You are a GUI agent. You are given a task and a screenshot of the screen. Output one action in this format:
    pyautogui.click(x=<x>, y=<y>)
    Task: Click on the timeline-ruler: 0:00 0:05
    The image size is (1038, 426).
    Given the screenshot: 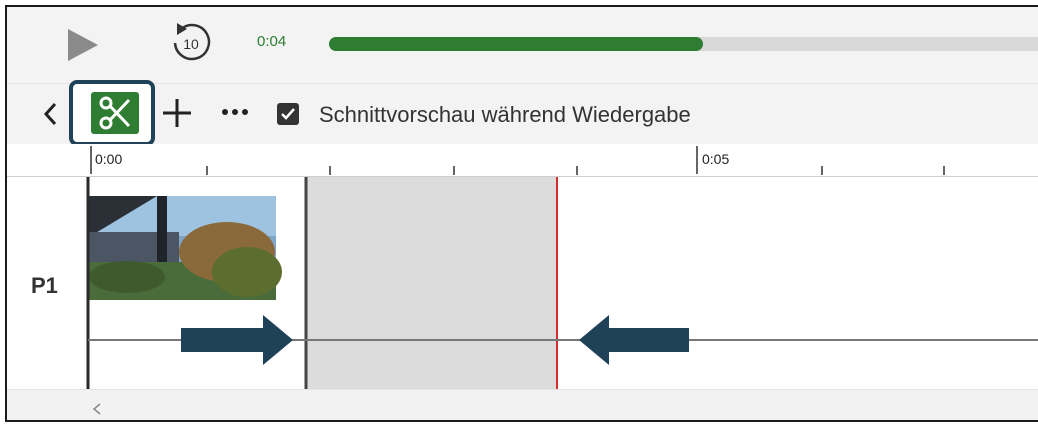 What is the action you would take?
    pyautogui.click(x=522, y=160)
    